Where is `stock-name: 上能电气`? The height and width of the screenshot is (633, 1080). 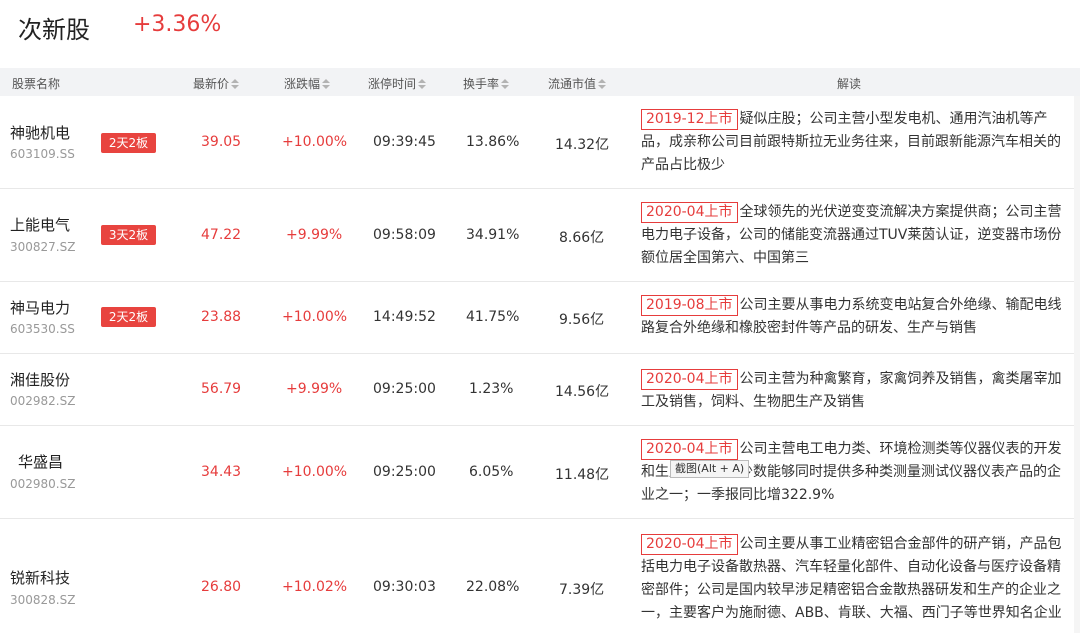
stock-name: 上能电气 is located at coordinates (40, 224).